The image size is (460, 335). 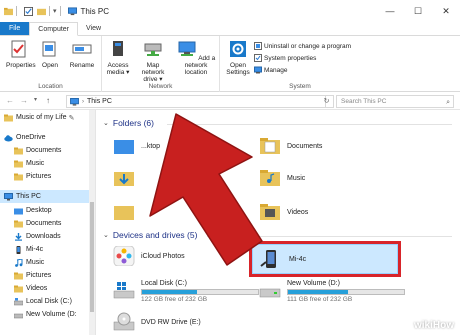 What do you see at coordinates (54, 262) in the screenshot?
I see `nav-item-music: Music` at bounding box center [54, 262].